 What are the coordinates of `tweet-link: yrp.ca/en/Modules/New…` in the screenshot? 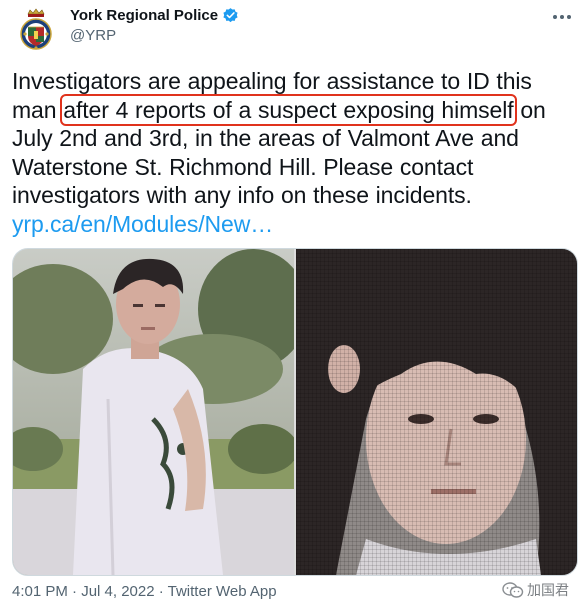 It's located at (142, 224).